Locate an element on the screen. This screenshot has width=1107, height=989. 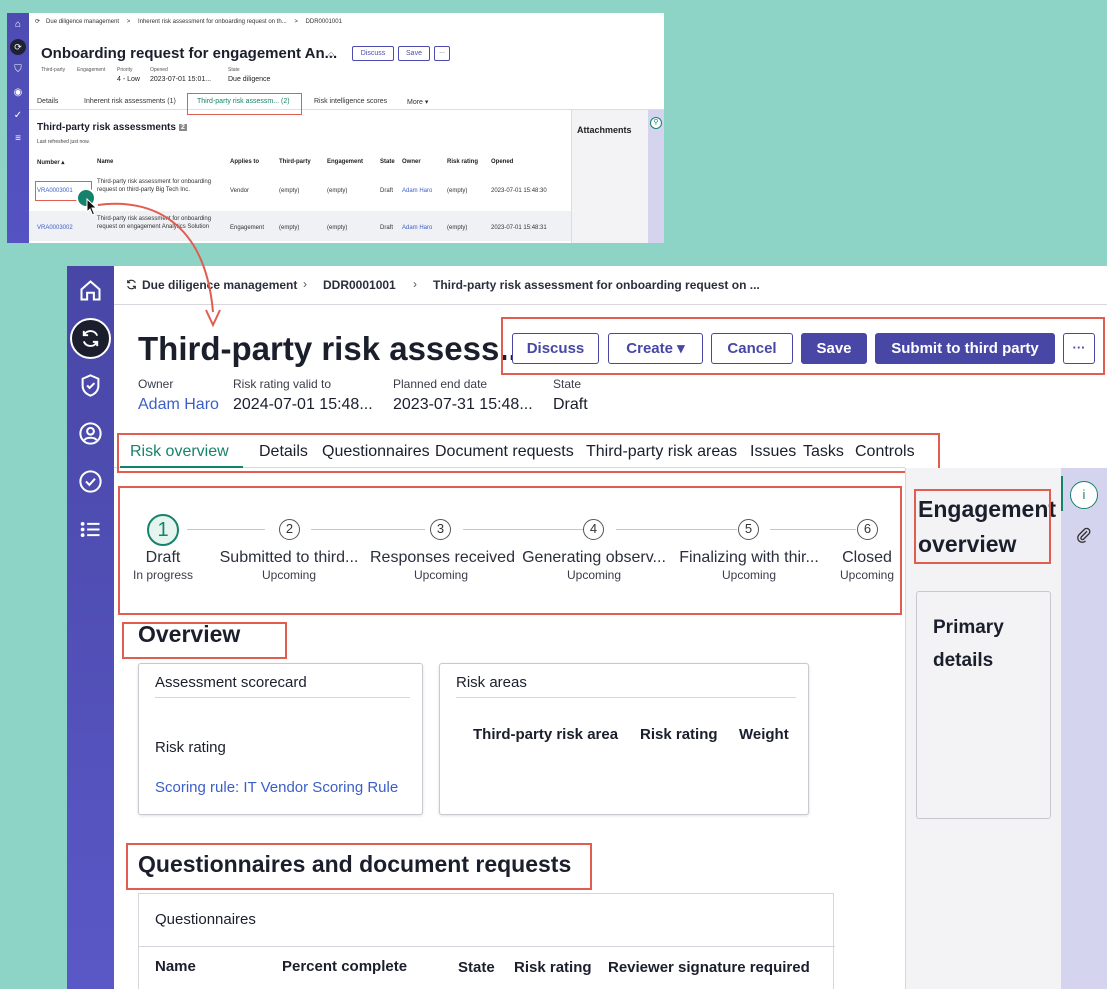
risk-areas-title: Risk areas is located at coordinates (491, 682).